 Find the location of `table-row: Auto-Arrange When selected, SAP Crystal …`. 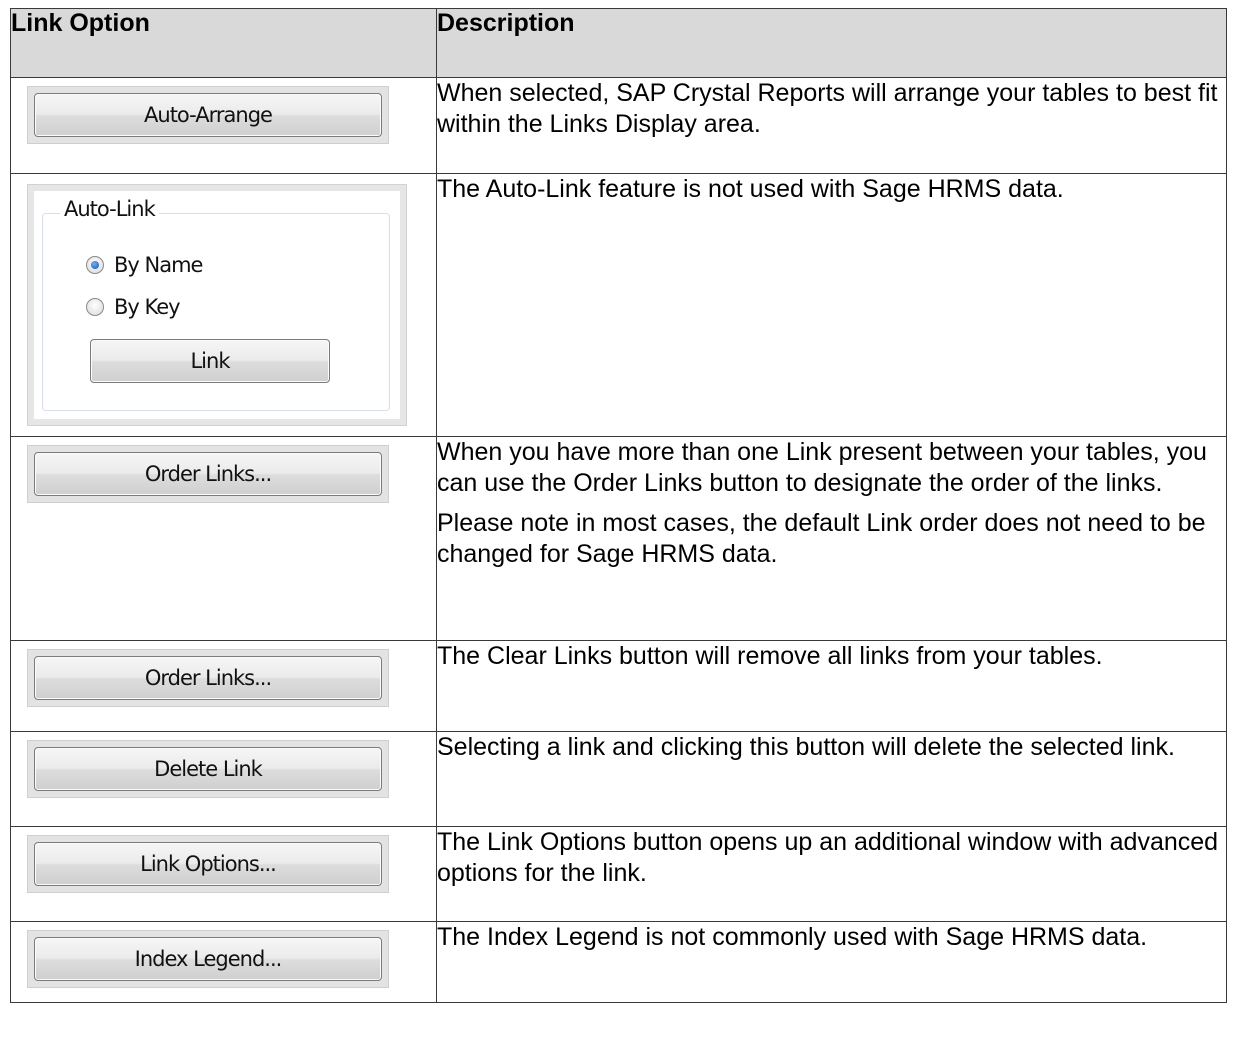

table-row: Auto-Arrange When selected, SAP Crystal … is located at coordinates (618, 125).